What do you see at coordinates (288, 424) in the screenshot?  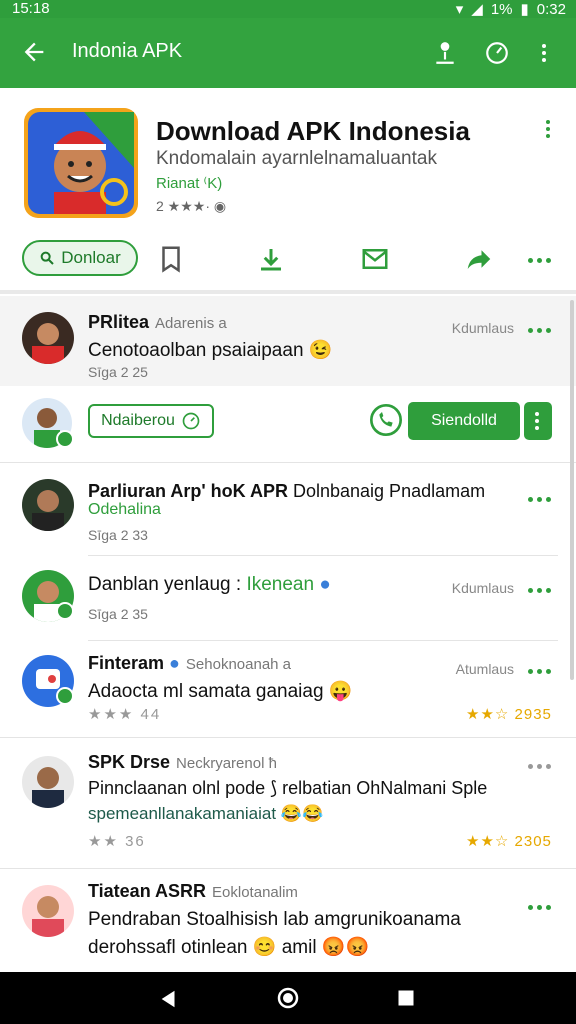 I see `promo-row: Ndaiberou Siendolld` at bounding box center [288, 424].